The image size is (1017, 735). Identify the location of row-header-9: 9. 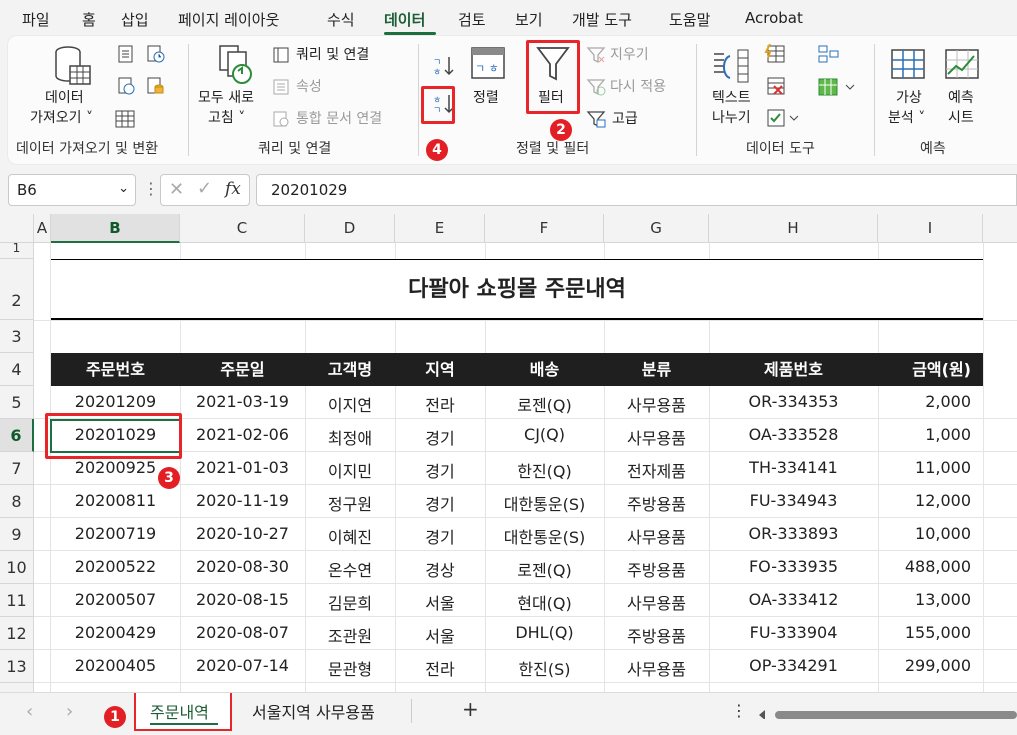
(17, 534).